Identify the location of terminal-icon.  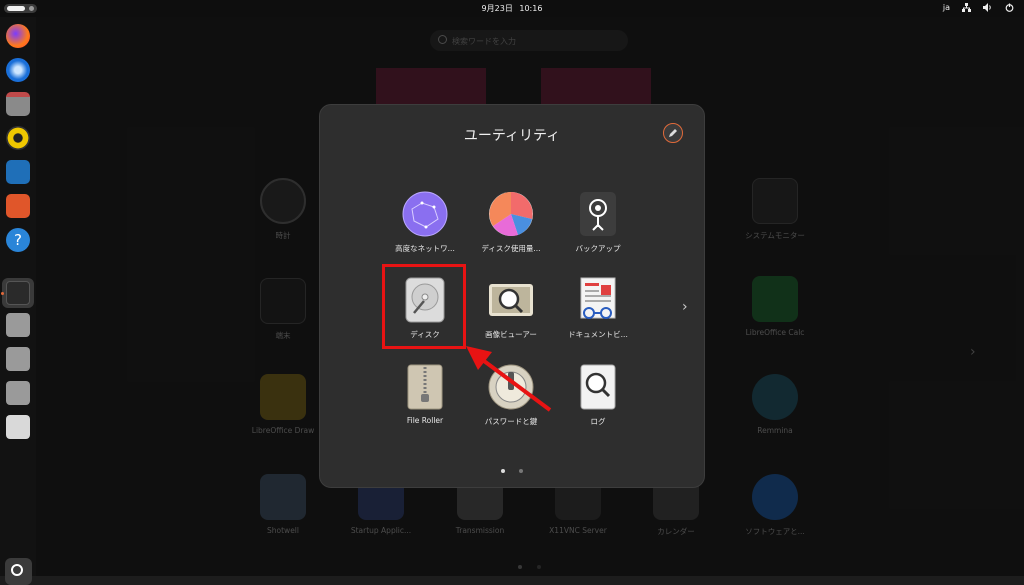
(18, 293).